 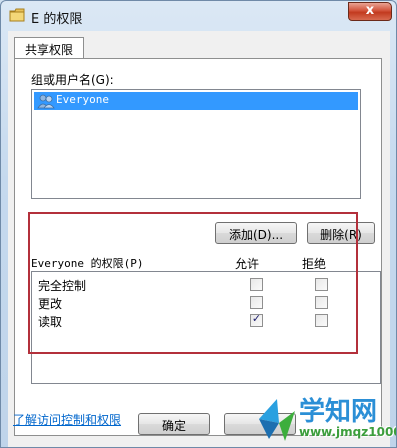 I want to click on user-name: Everyone, so click(x=82, y=99).